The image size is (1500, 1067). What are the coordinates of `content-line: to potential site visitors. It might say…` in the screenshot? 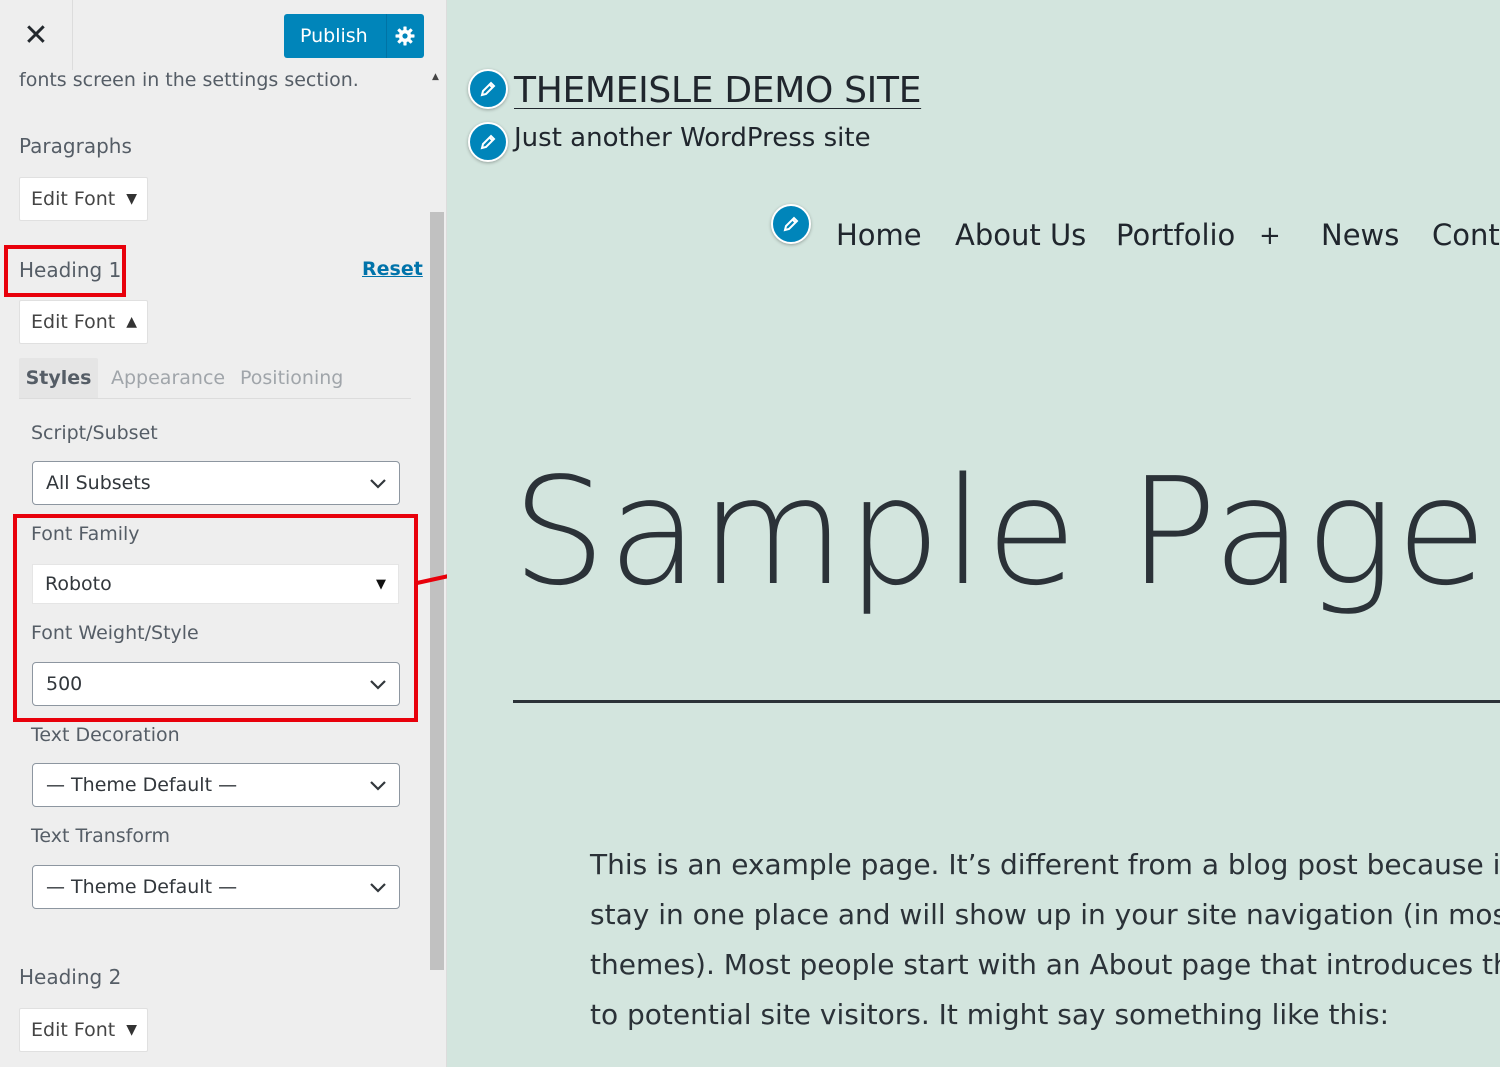 It's located at (990, 1014).